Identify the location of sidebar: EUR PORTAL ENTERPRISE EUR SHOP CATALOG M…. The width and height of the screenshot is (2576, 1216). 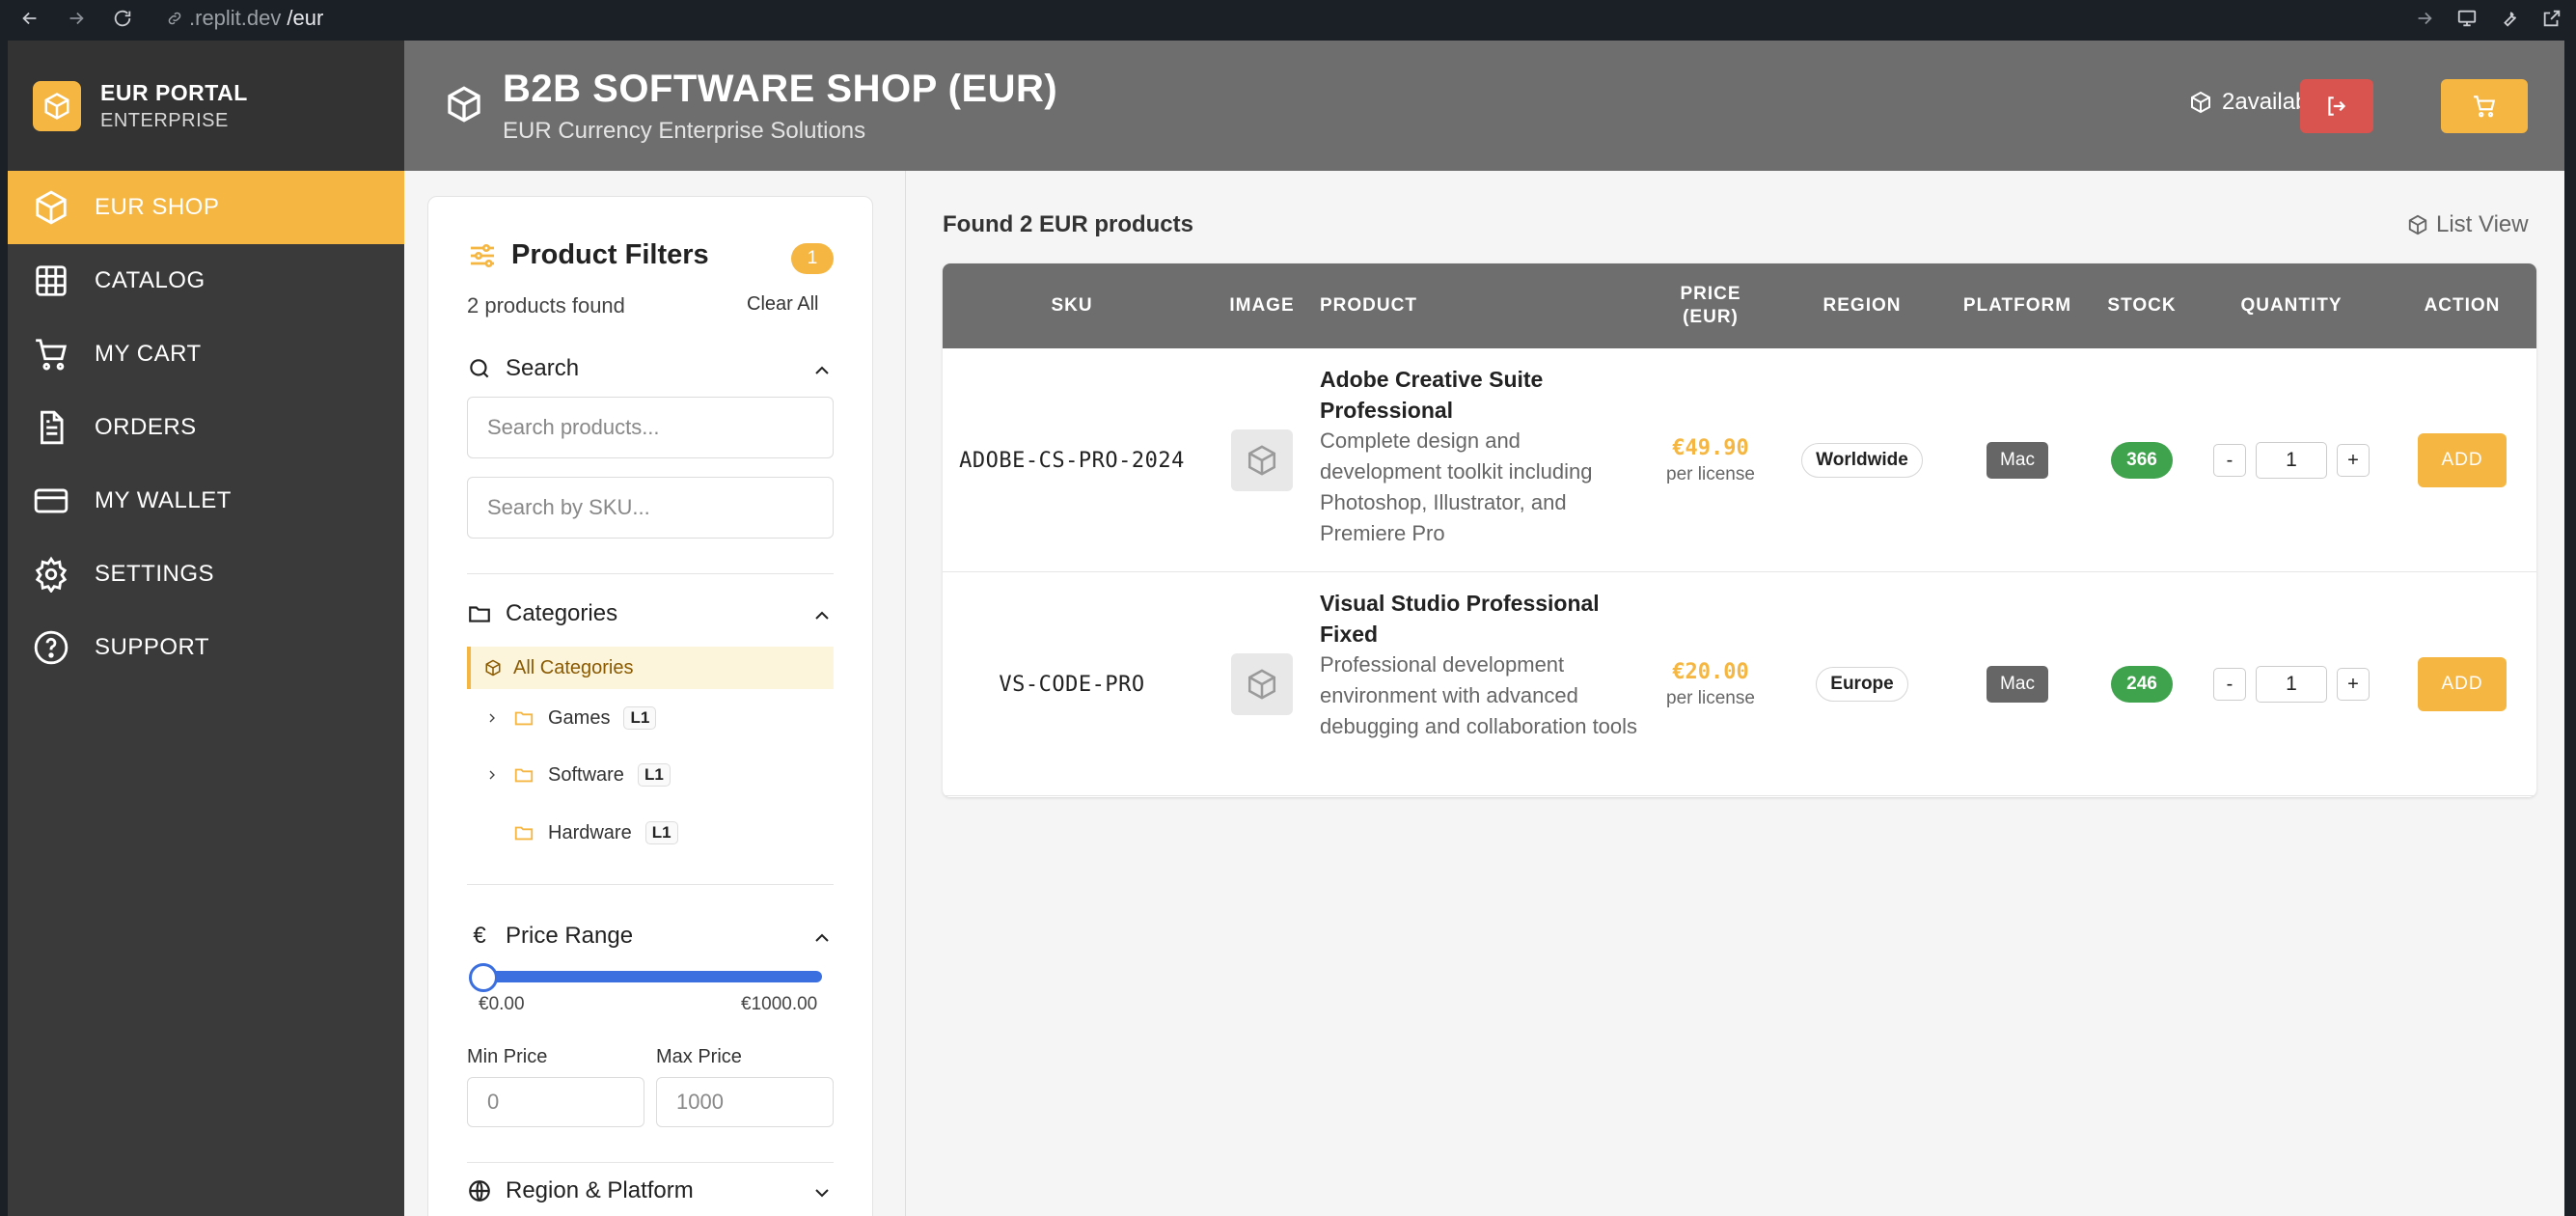
(206, 628).